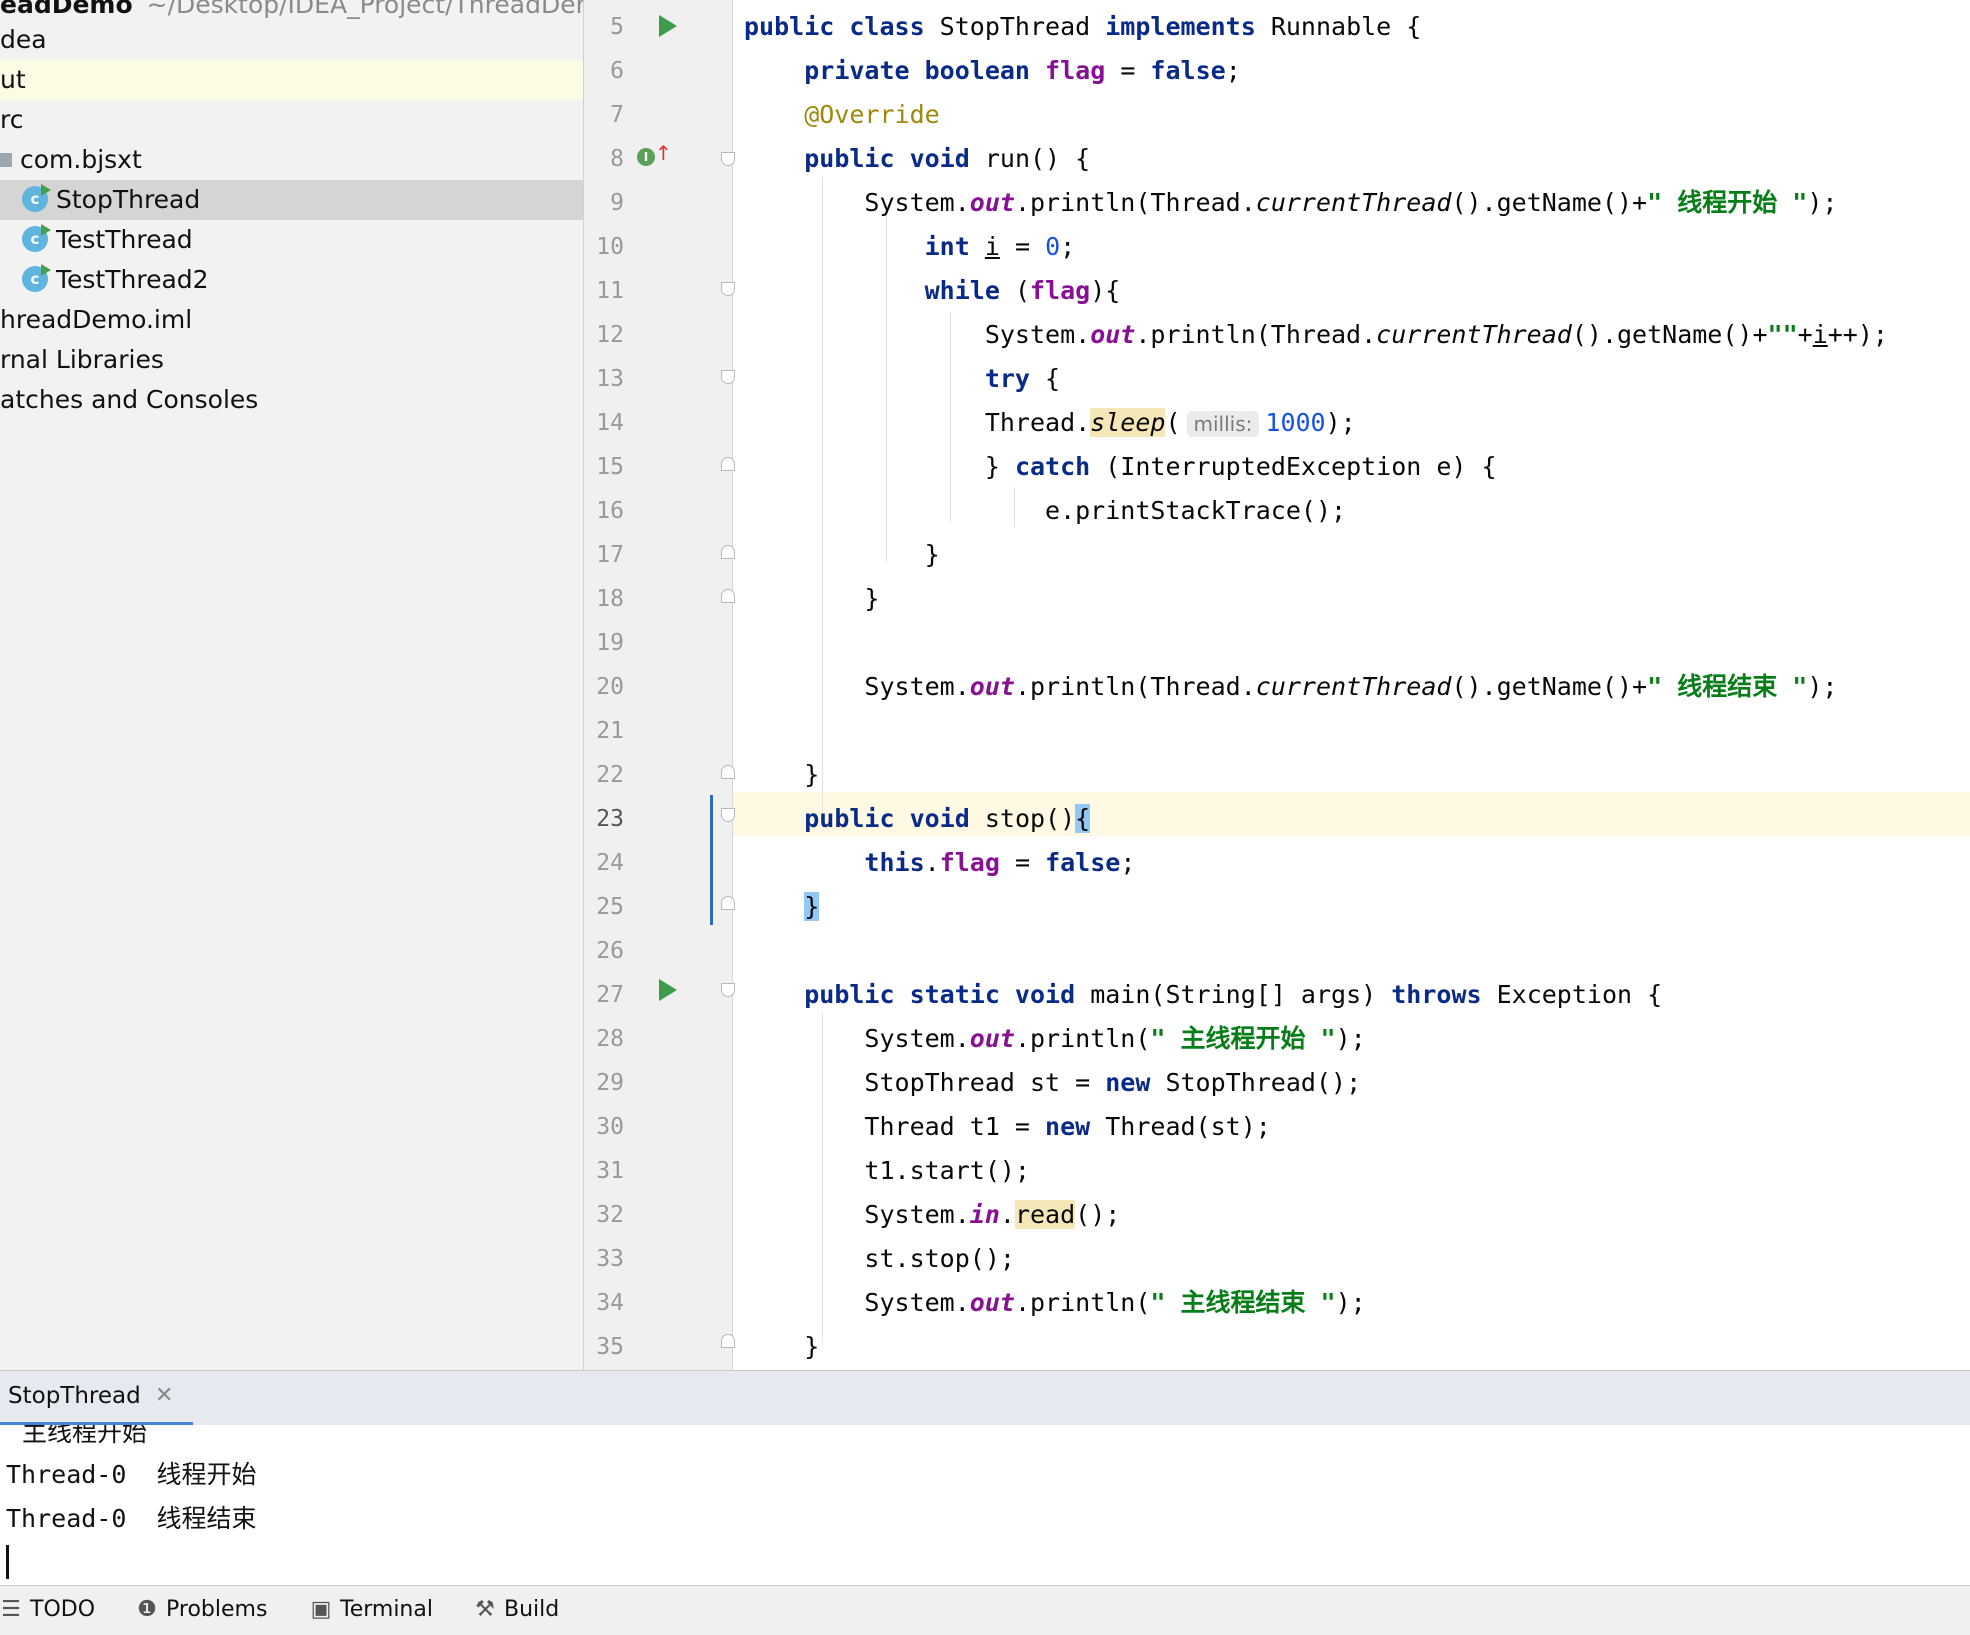 The image size is (1970, 1635). What do you see at coordinates (604, 511) in the screenshot?
I see `line-number: 16` at bounding box center [604, 511].